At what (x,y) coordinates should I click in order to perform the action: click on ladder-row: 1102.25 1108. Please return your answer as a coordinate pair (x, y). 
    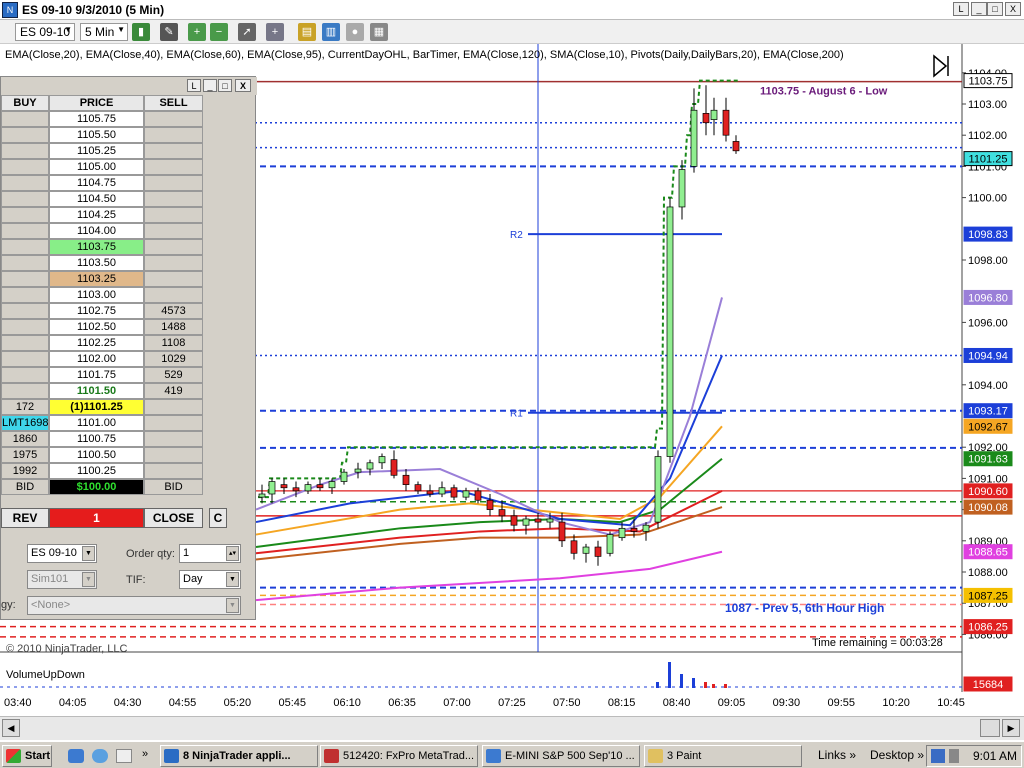
    Looking at the image, I should click on (102, 343).